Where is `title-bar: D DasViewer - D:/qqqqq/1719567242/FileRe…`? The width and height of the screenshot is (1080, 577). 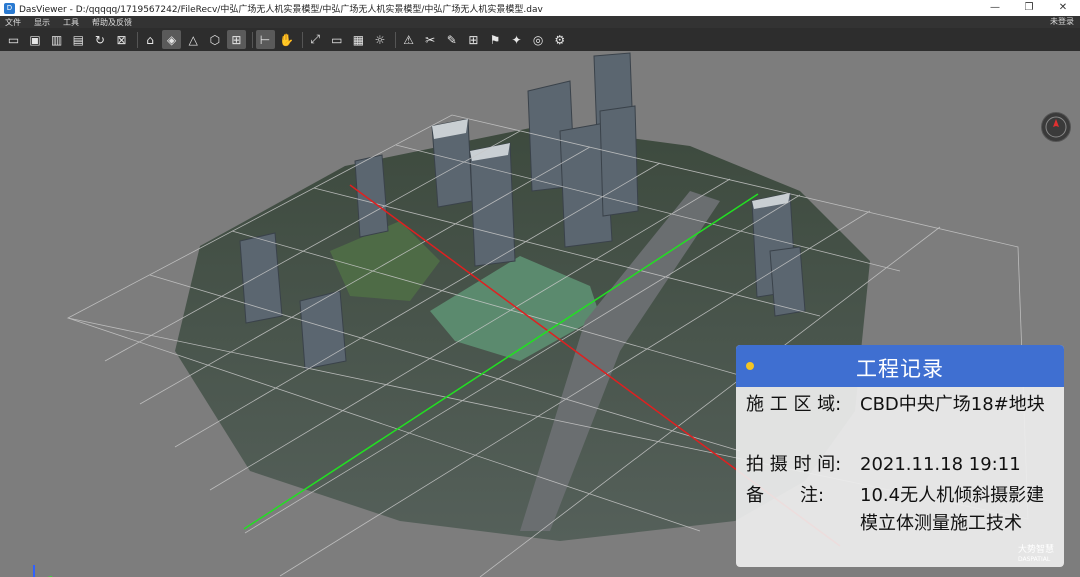
title-bar: D DasViewer - D:/qqqqq/1719567242/FileRe… is located at coordinates (540, 8).